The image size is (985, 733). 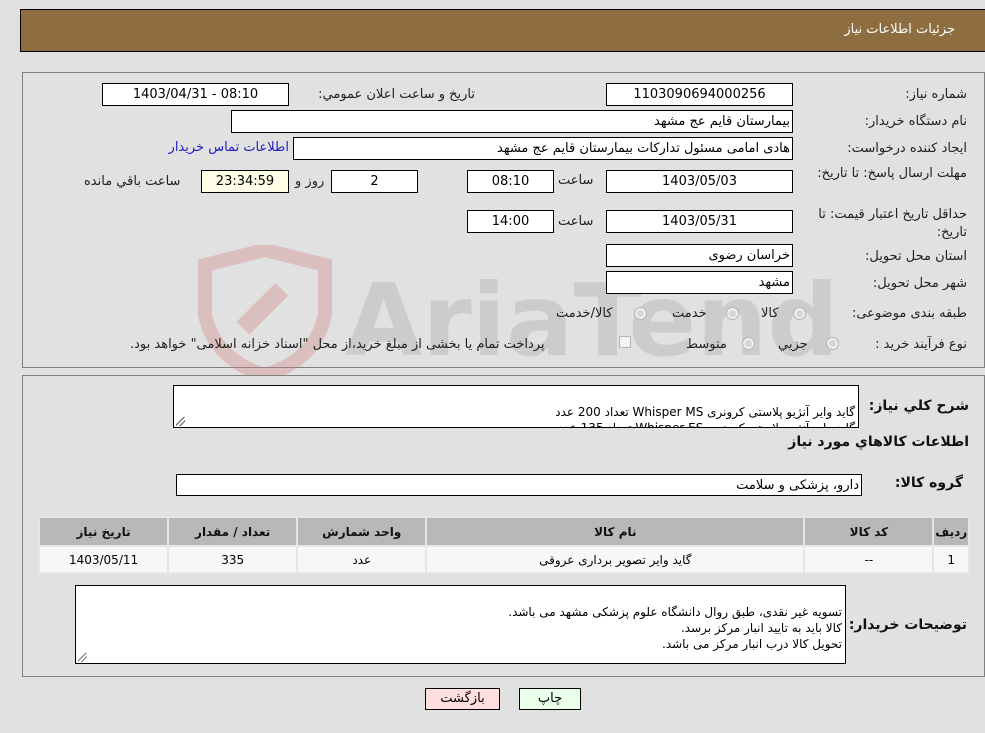 I want to click on back-button: بازگشت, so click(x=462, y=699).